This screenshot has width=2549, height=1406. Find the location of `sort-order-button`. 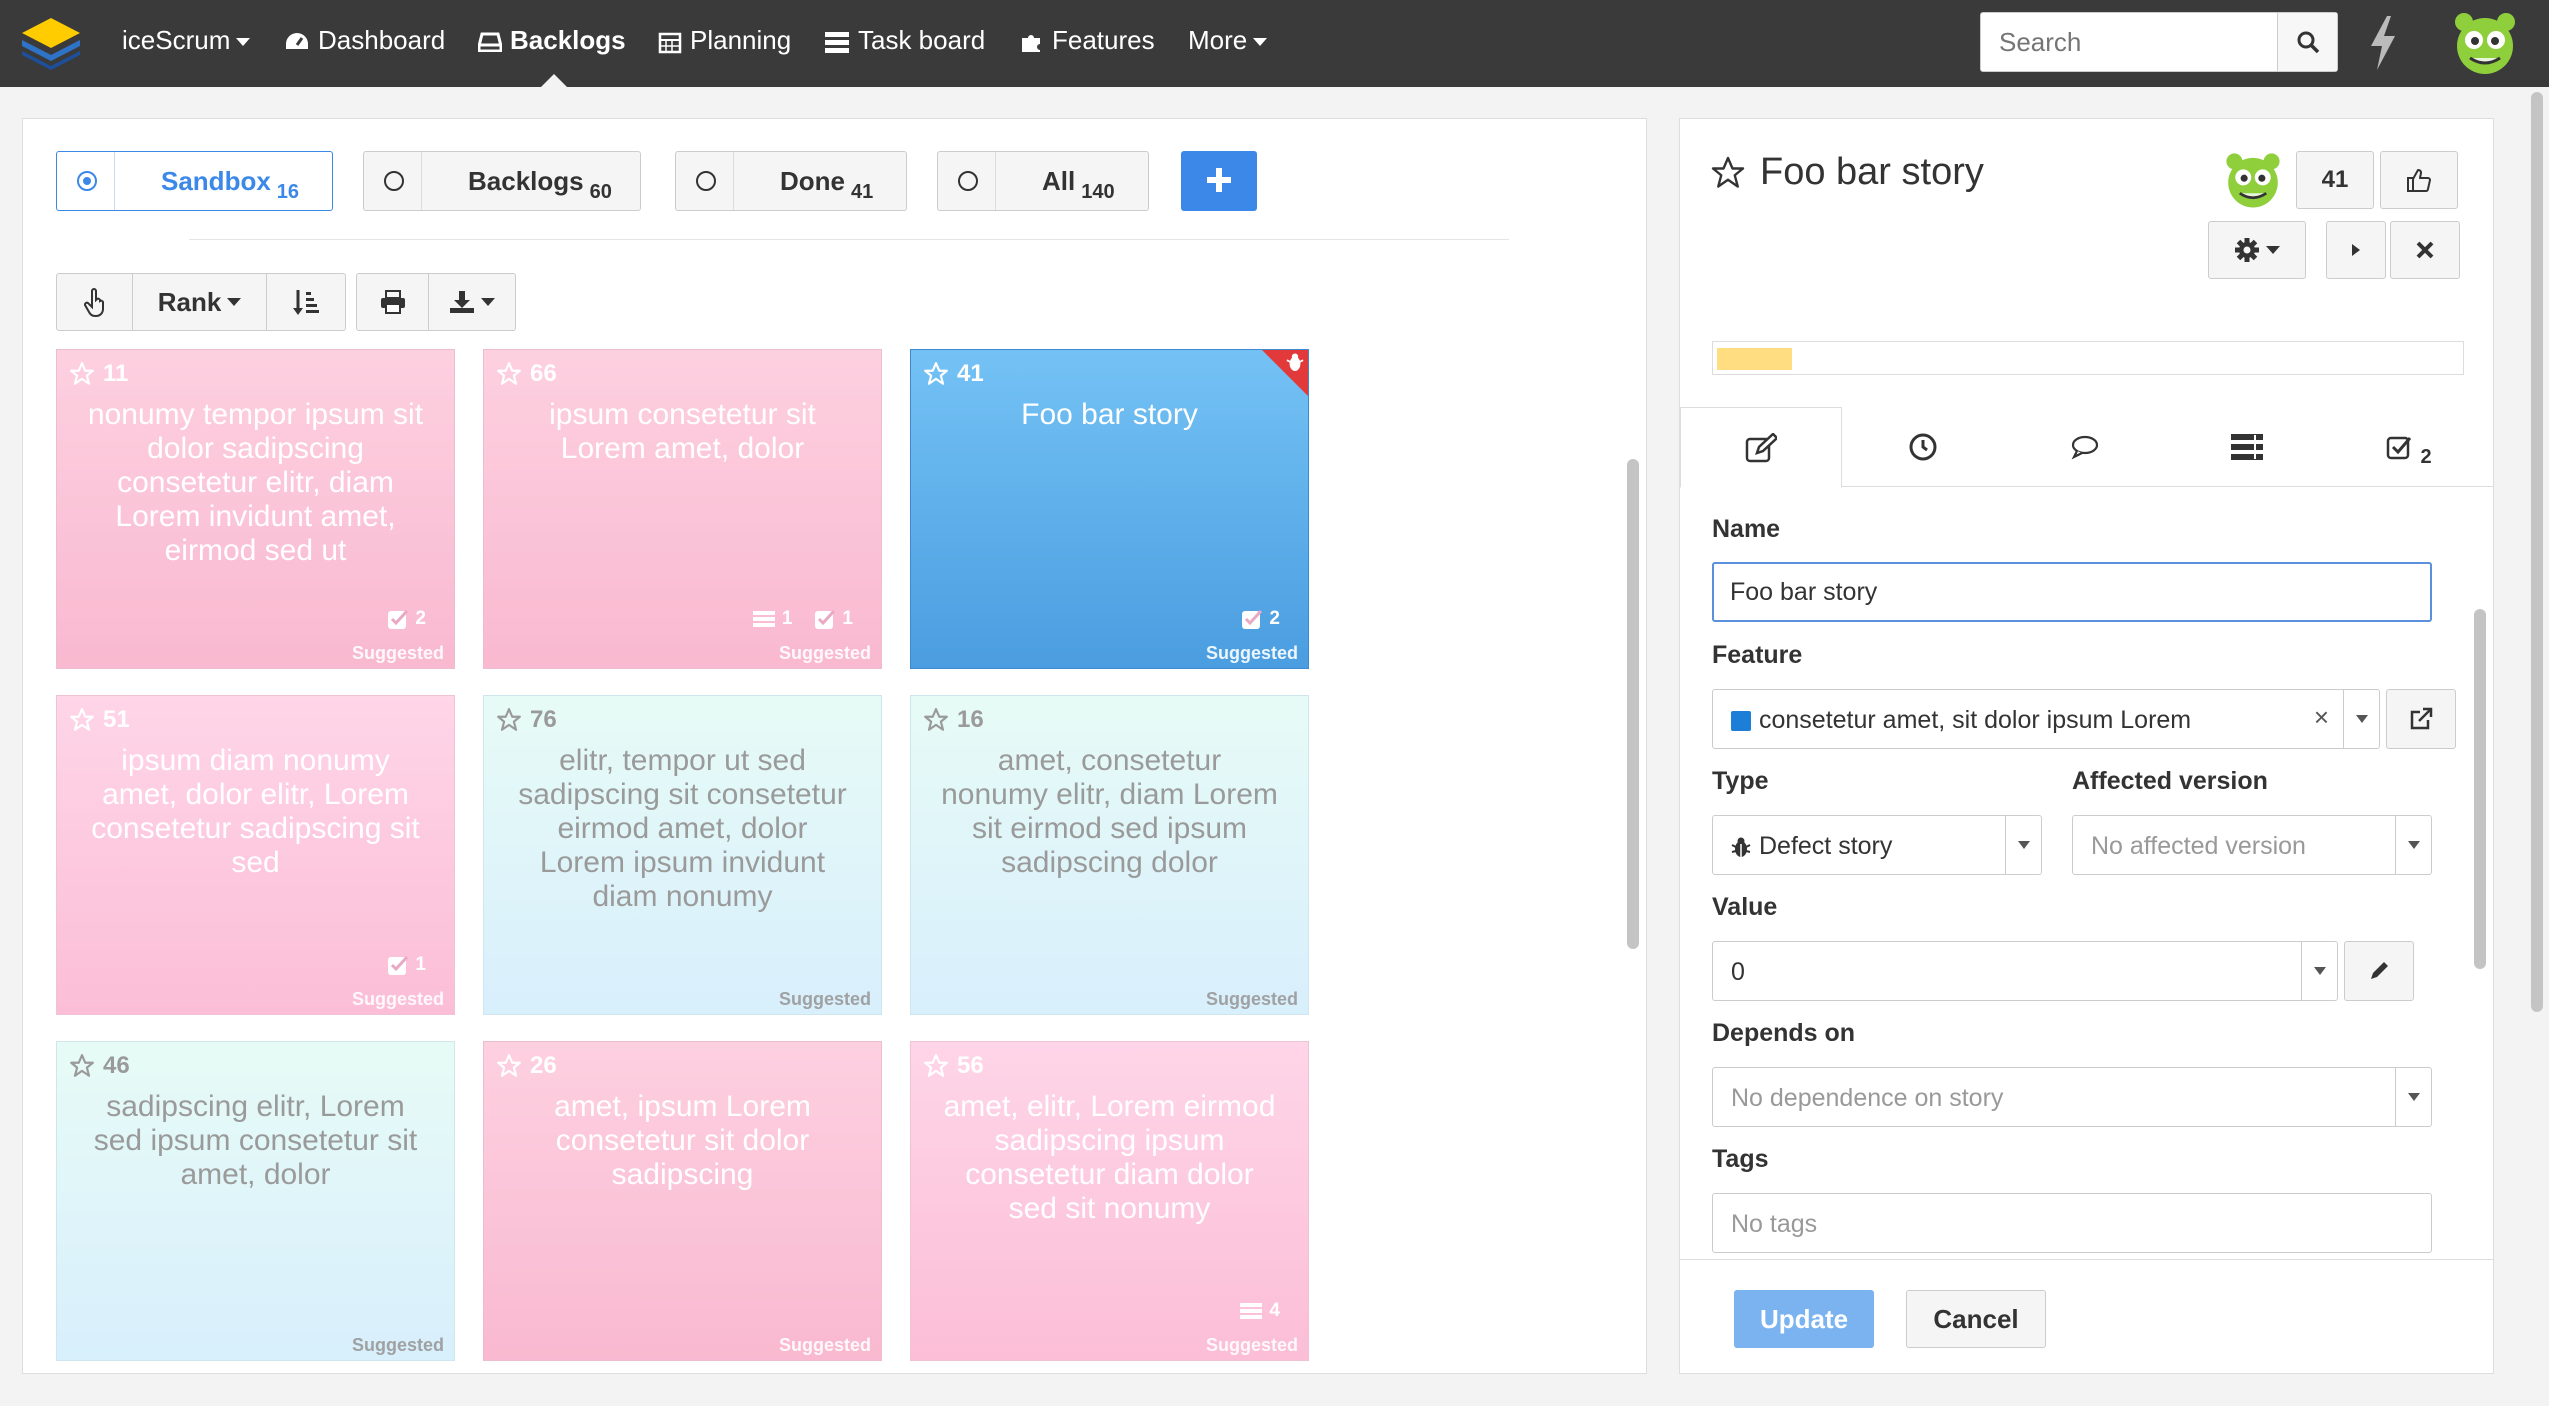

sort-order-button is located at coordinates (306, 302).